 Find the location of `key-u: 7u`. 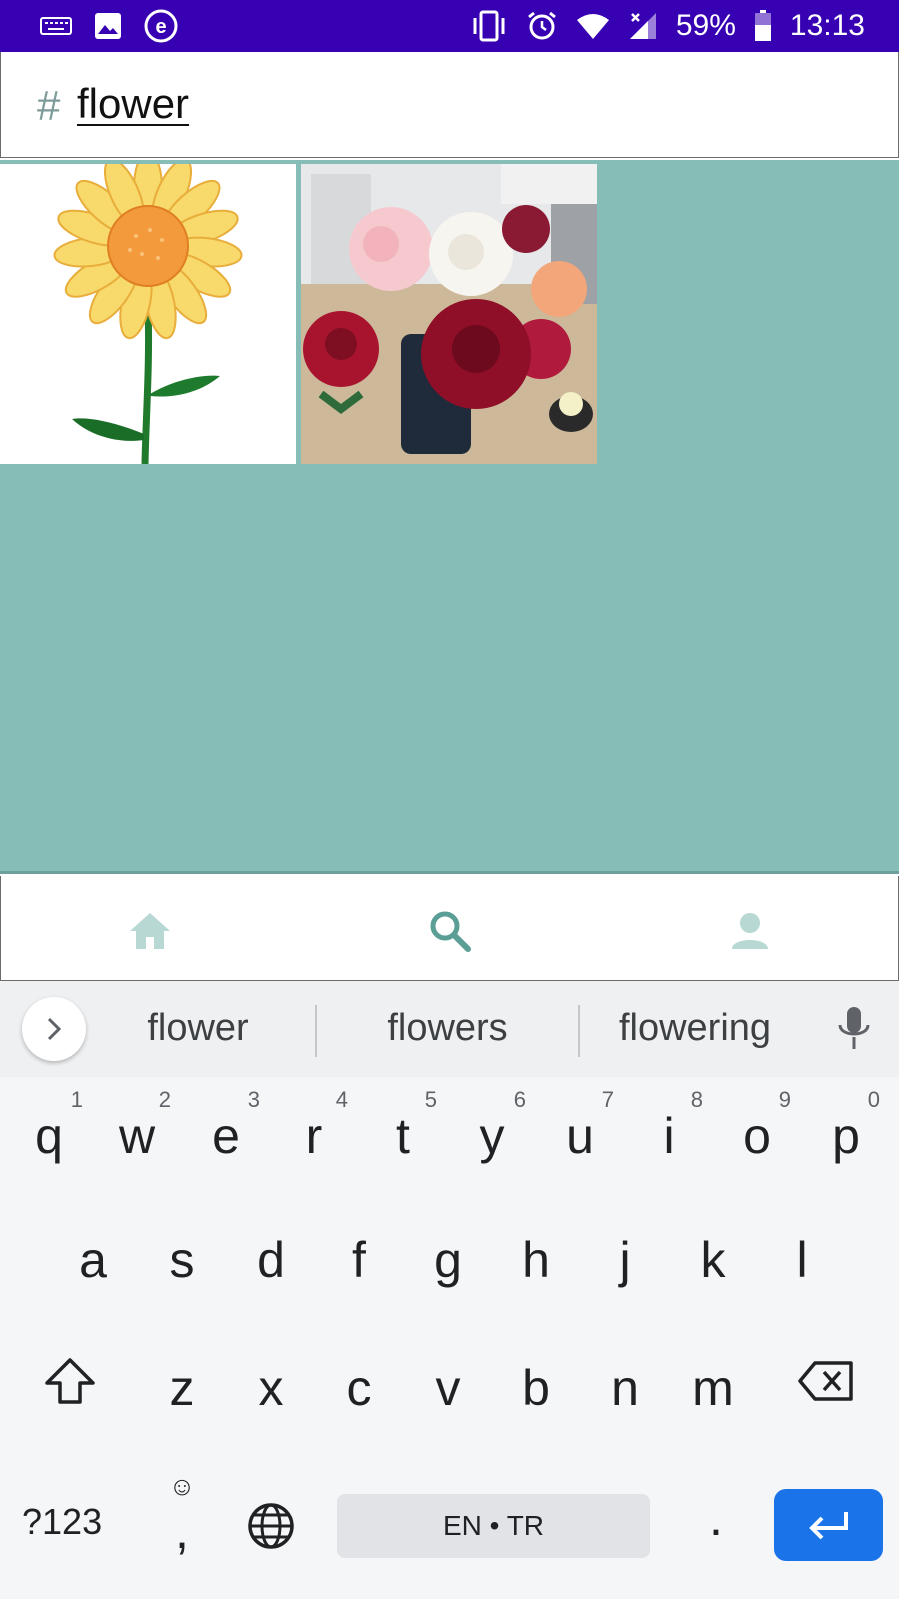

key-u: 7u is located at coordinates (580, 1129).